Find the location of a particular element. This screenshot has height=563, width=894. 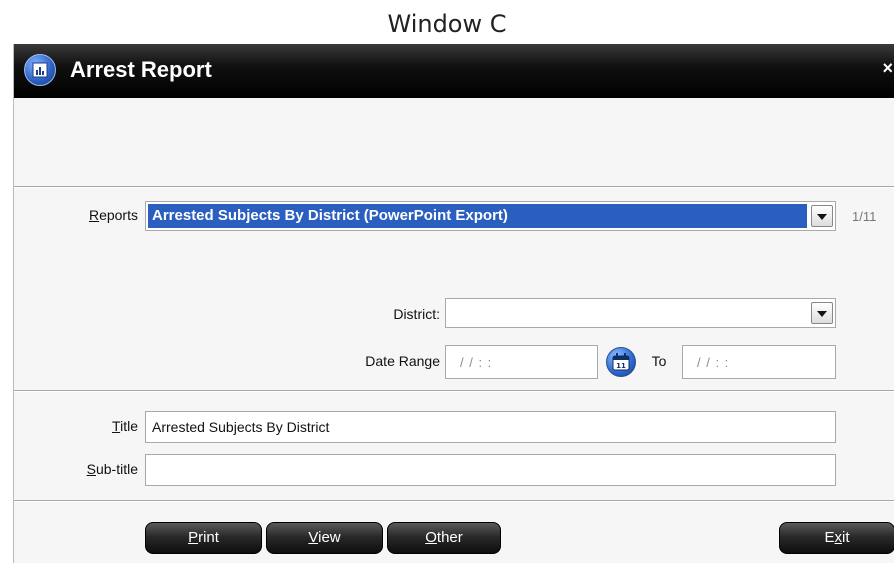

window-title: Arrest Report is located at coordinates (141, 69).